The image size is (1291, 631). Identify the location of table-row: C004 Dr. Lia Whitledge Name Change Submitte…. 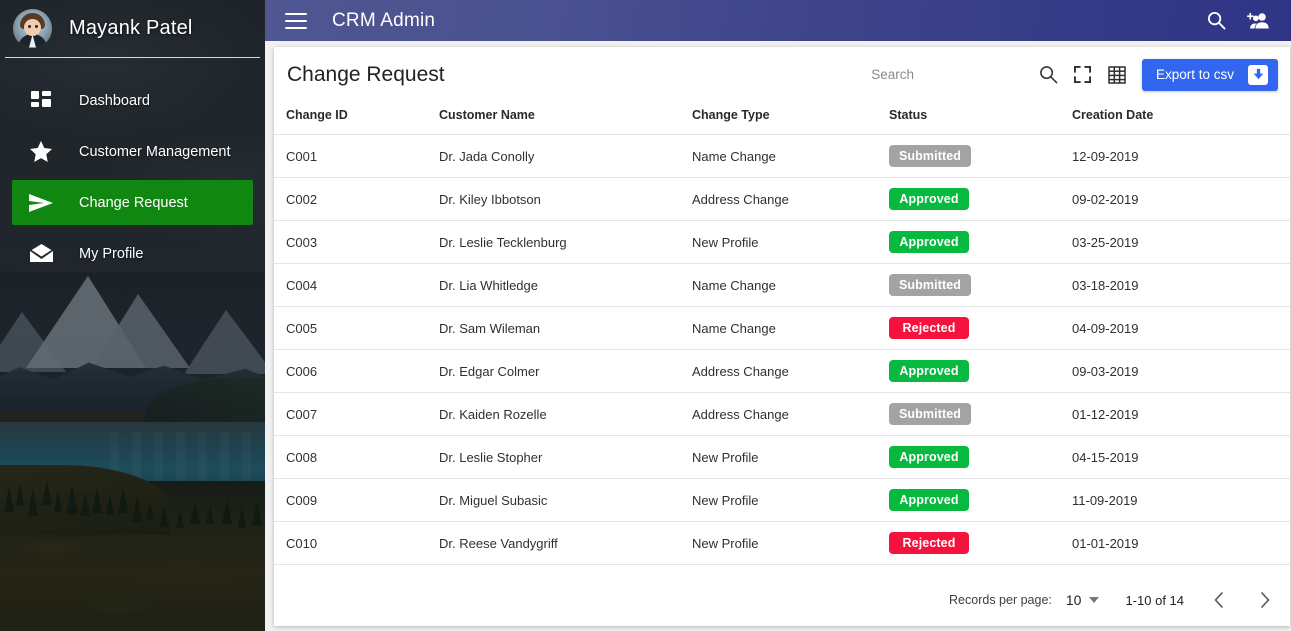
(782, 285).